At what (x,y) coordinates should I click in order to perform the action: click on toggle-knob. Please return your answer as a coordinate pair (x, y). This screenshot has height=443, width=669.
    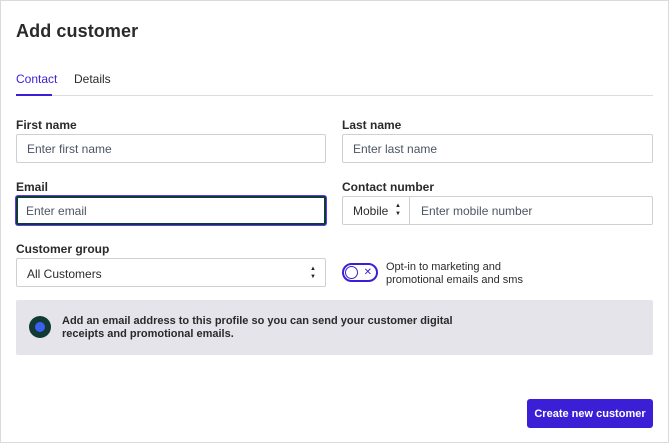
    Looking at the image, I should click on (351, 272).